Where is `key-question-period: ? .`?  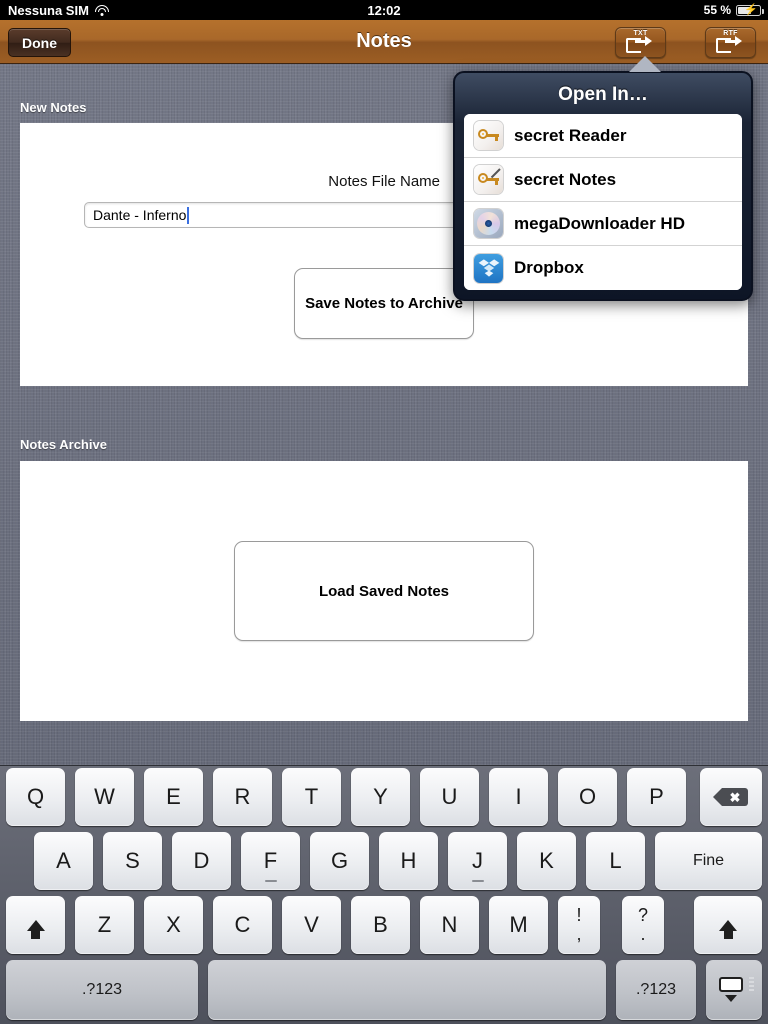 key-question-period: ? . is located at coordinates (643, 925).